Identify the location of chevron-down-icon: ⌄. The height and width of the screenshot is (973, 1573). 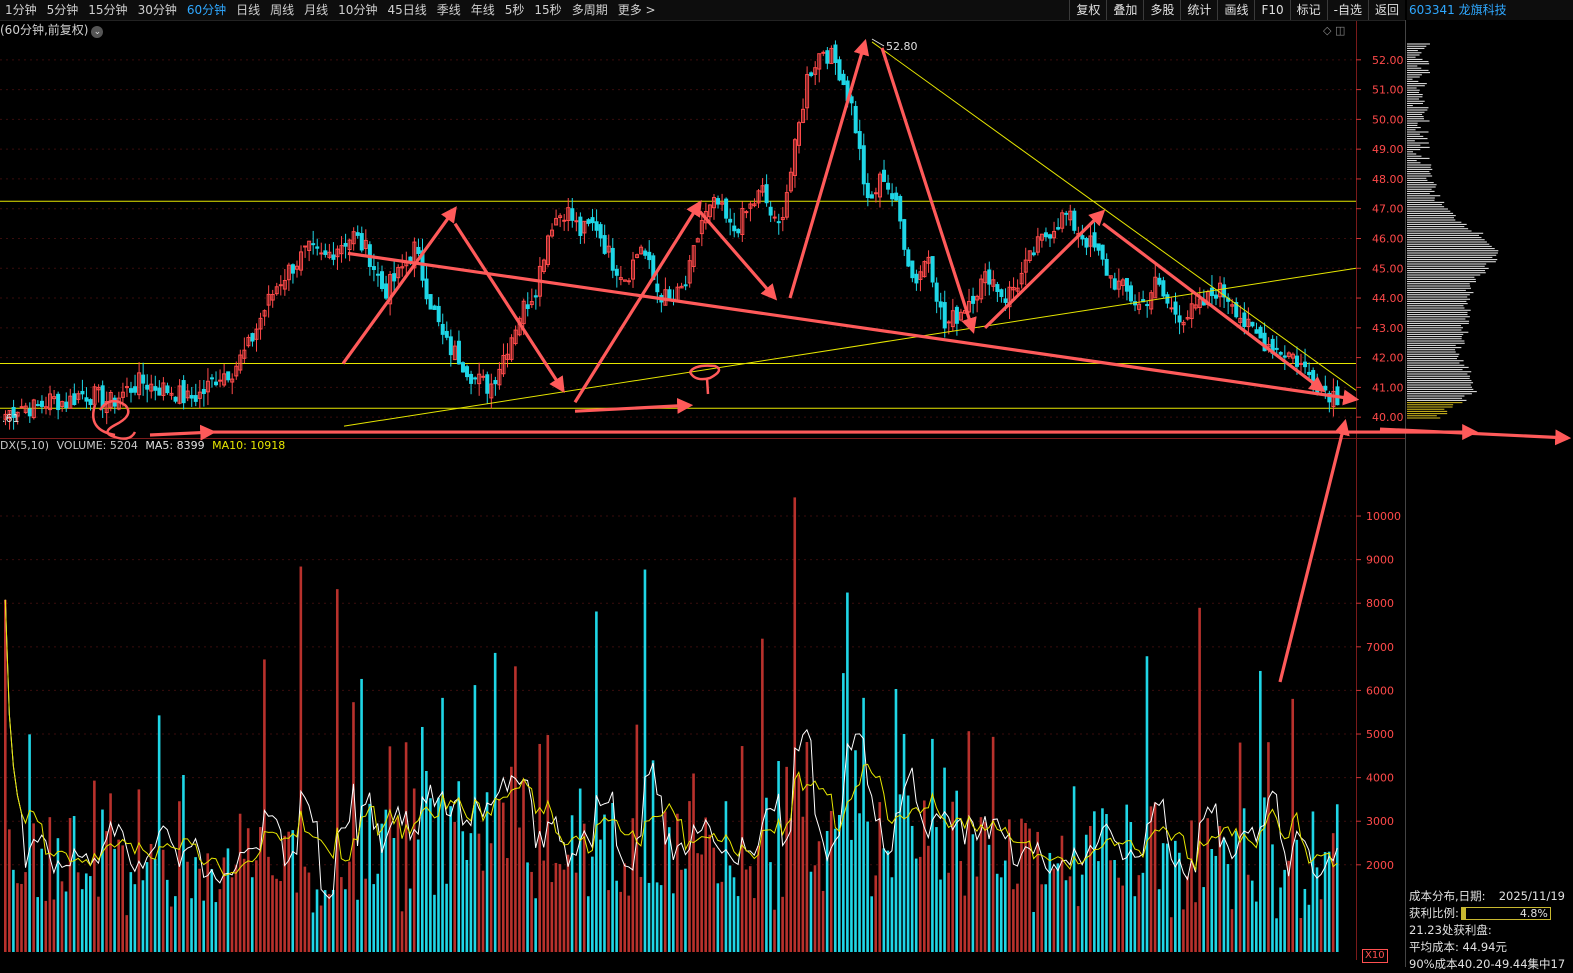
(97, 32).